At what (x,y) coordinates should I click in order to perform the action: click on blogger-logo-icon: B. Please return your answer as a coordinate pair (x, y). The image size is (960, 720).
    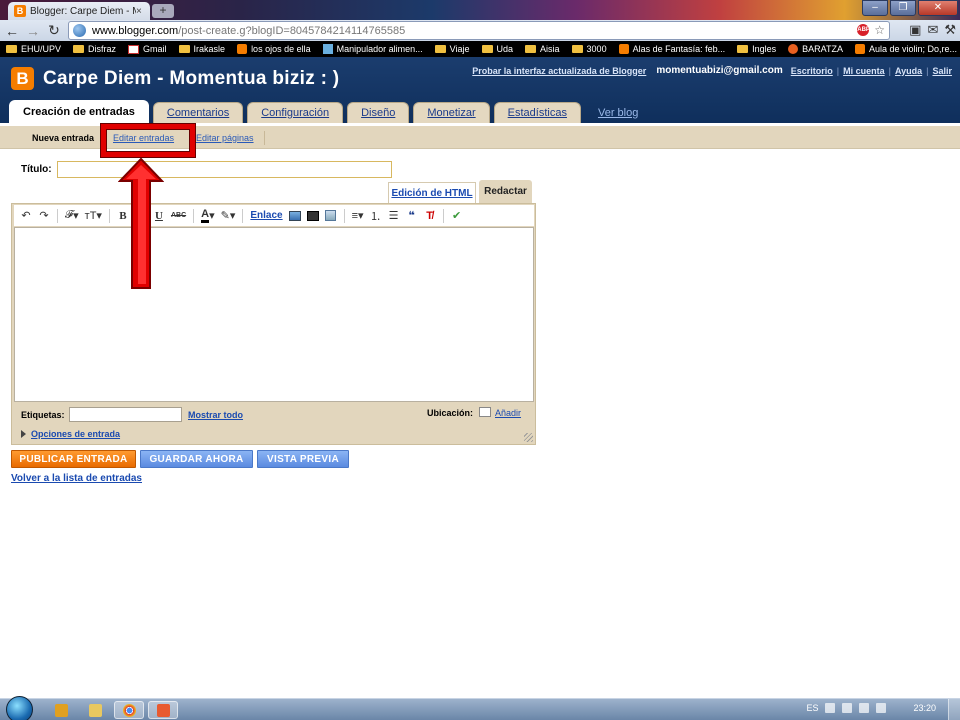
    Looking at the image, I should click on (22, 78).